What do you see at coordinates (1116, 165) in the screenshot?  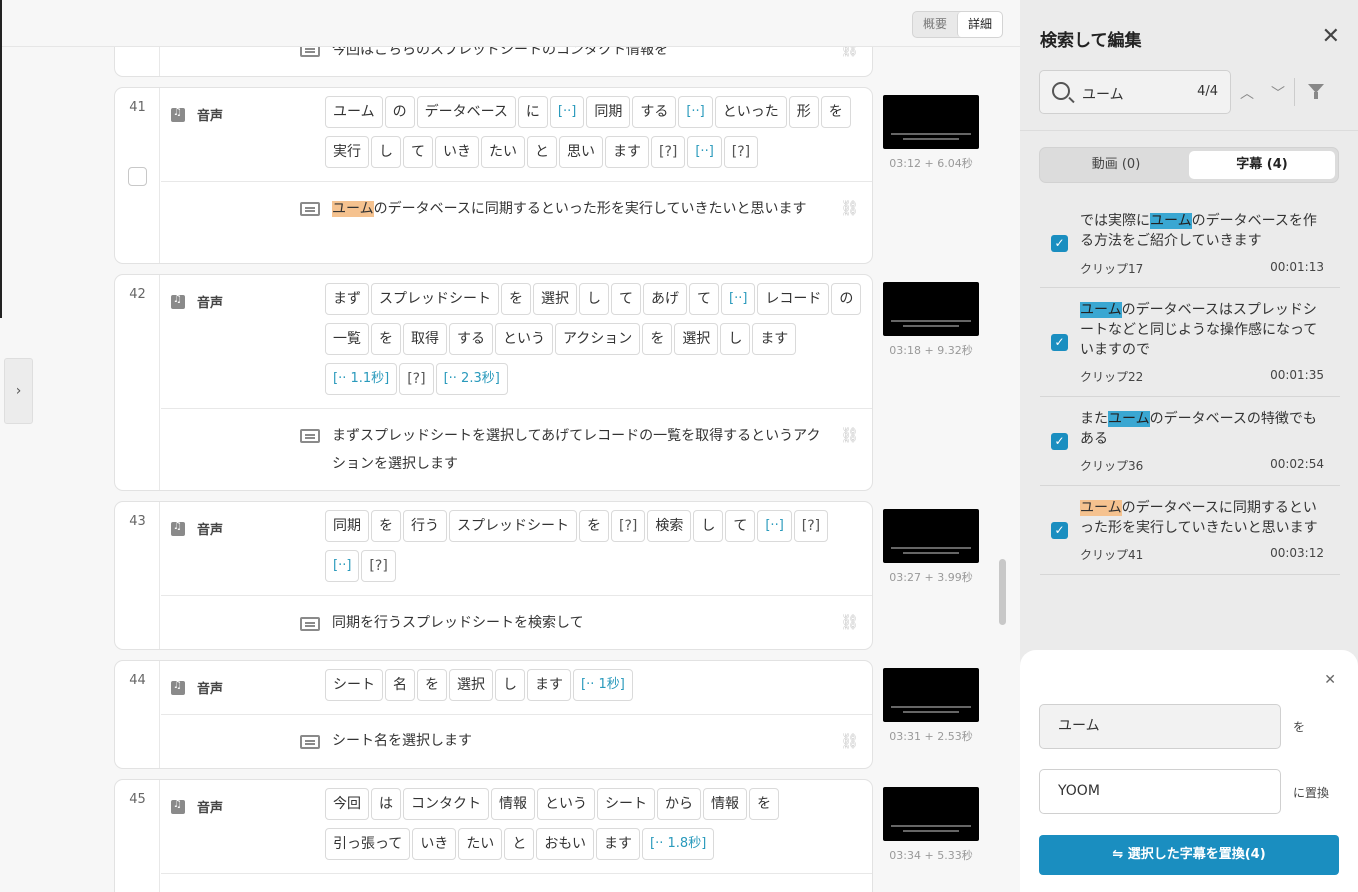 I see `tab-video: 動画 (0)` at bounding box center [1116, 165].